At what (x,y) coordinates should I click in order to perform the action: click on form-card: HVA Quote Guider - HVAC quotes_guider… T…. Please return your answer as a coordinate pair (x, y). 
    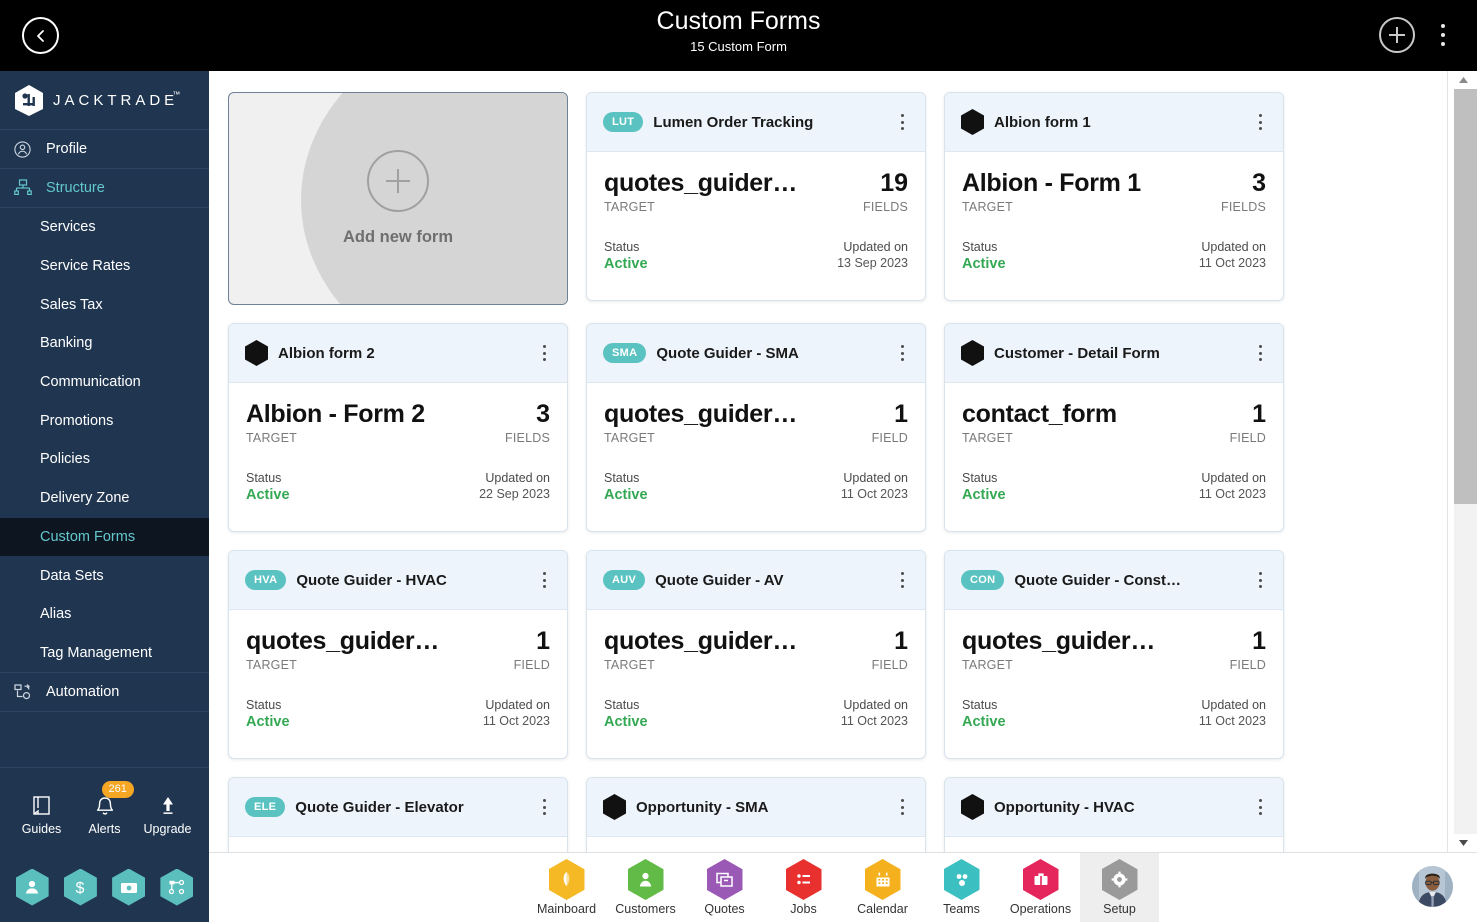
    Looking at the image, I should click on (398, 654).